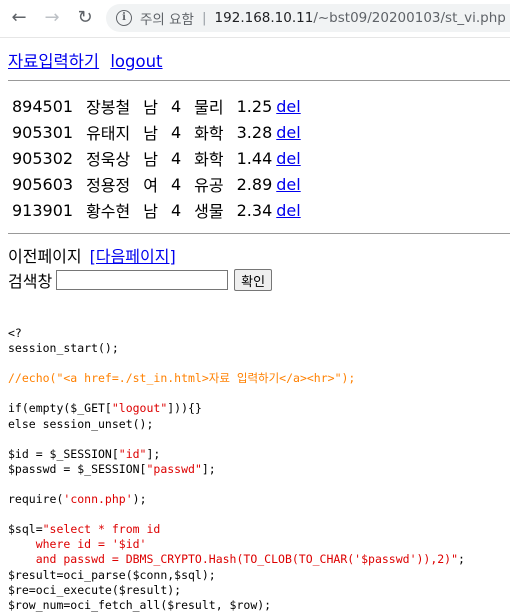 The height and width of the screenshot is (613, 510). I want to click on url-path: /~bst09/20200103/st_vi.php, so click(409, 18).